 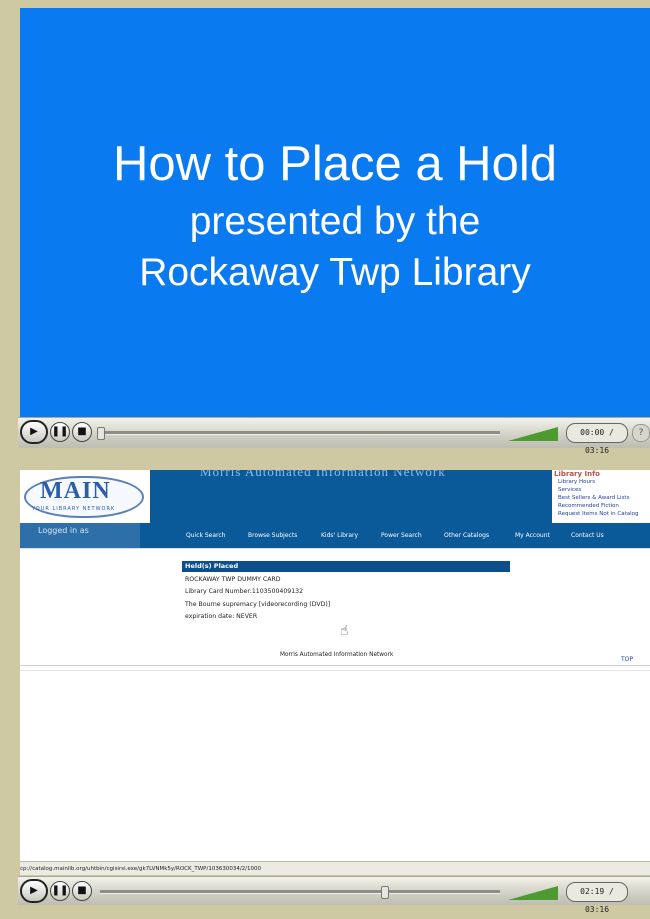 What do you see at coordinates (75, 491) in the screenshot?
I see `logo-text: MAIN` at bounding box center [75, 491].